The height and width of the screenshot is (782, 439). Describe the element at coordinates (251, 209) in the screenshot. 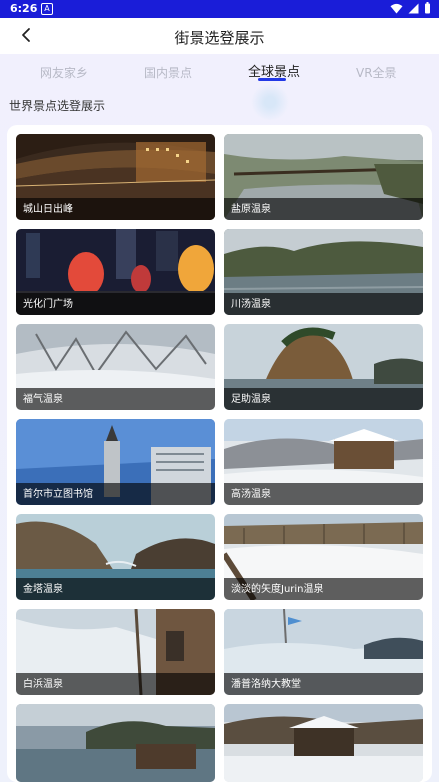

I see `spot-name: 盐原温泉` at that location.